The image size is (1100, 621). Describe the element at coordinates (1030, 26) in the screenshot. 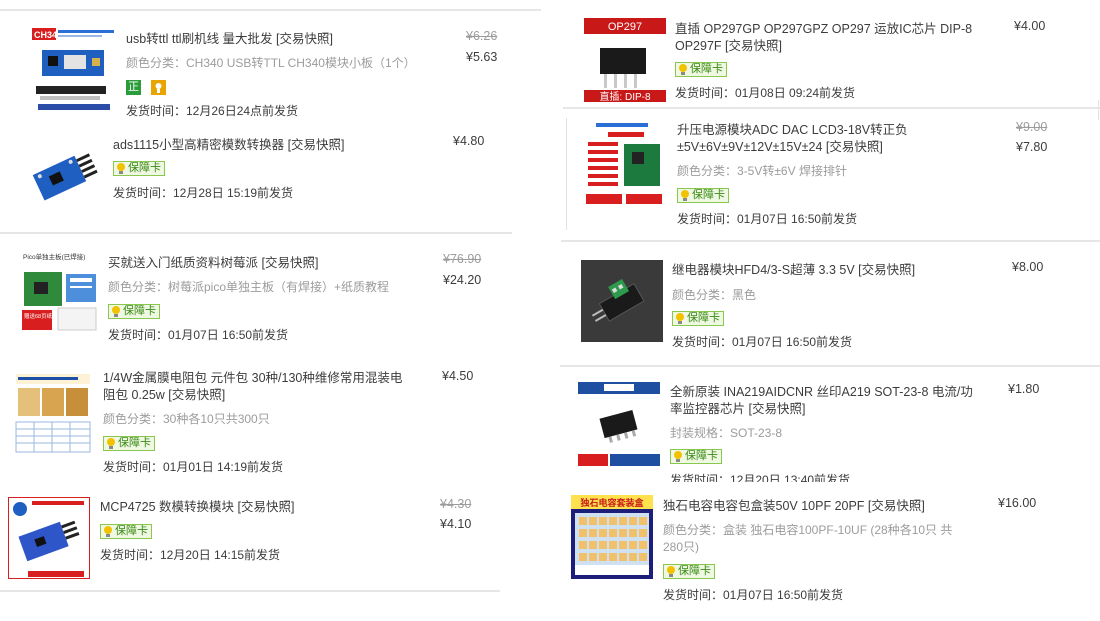

I see `price: ¥4.00` at that location.